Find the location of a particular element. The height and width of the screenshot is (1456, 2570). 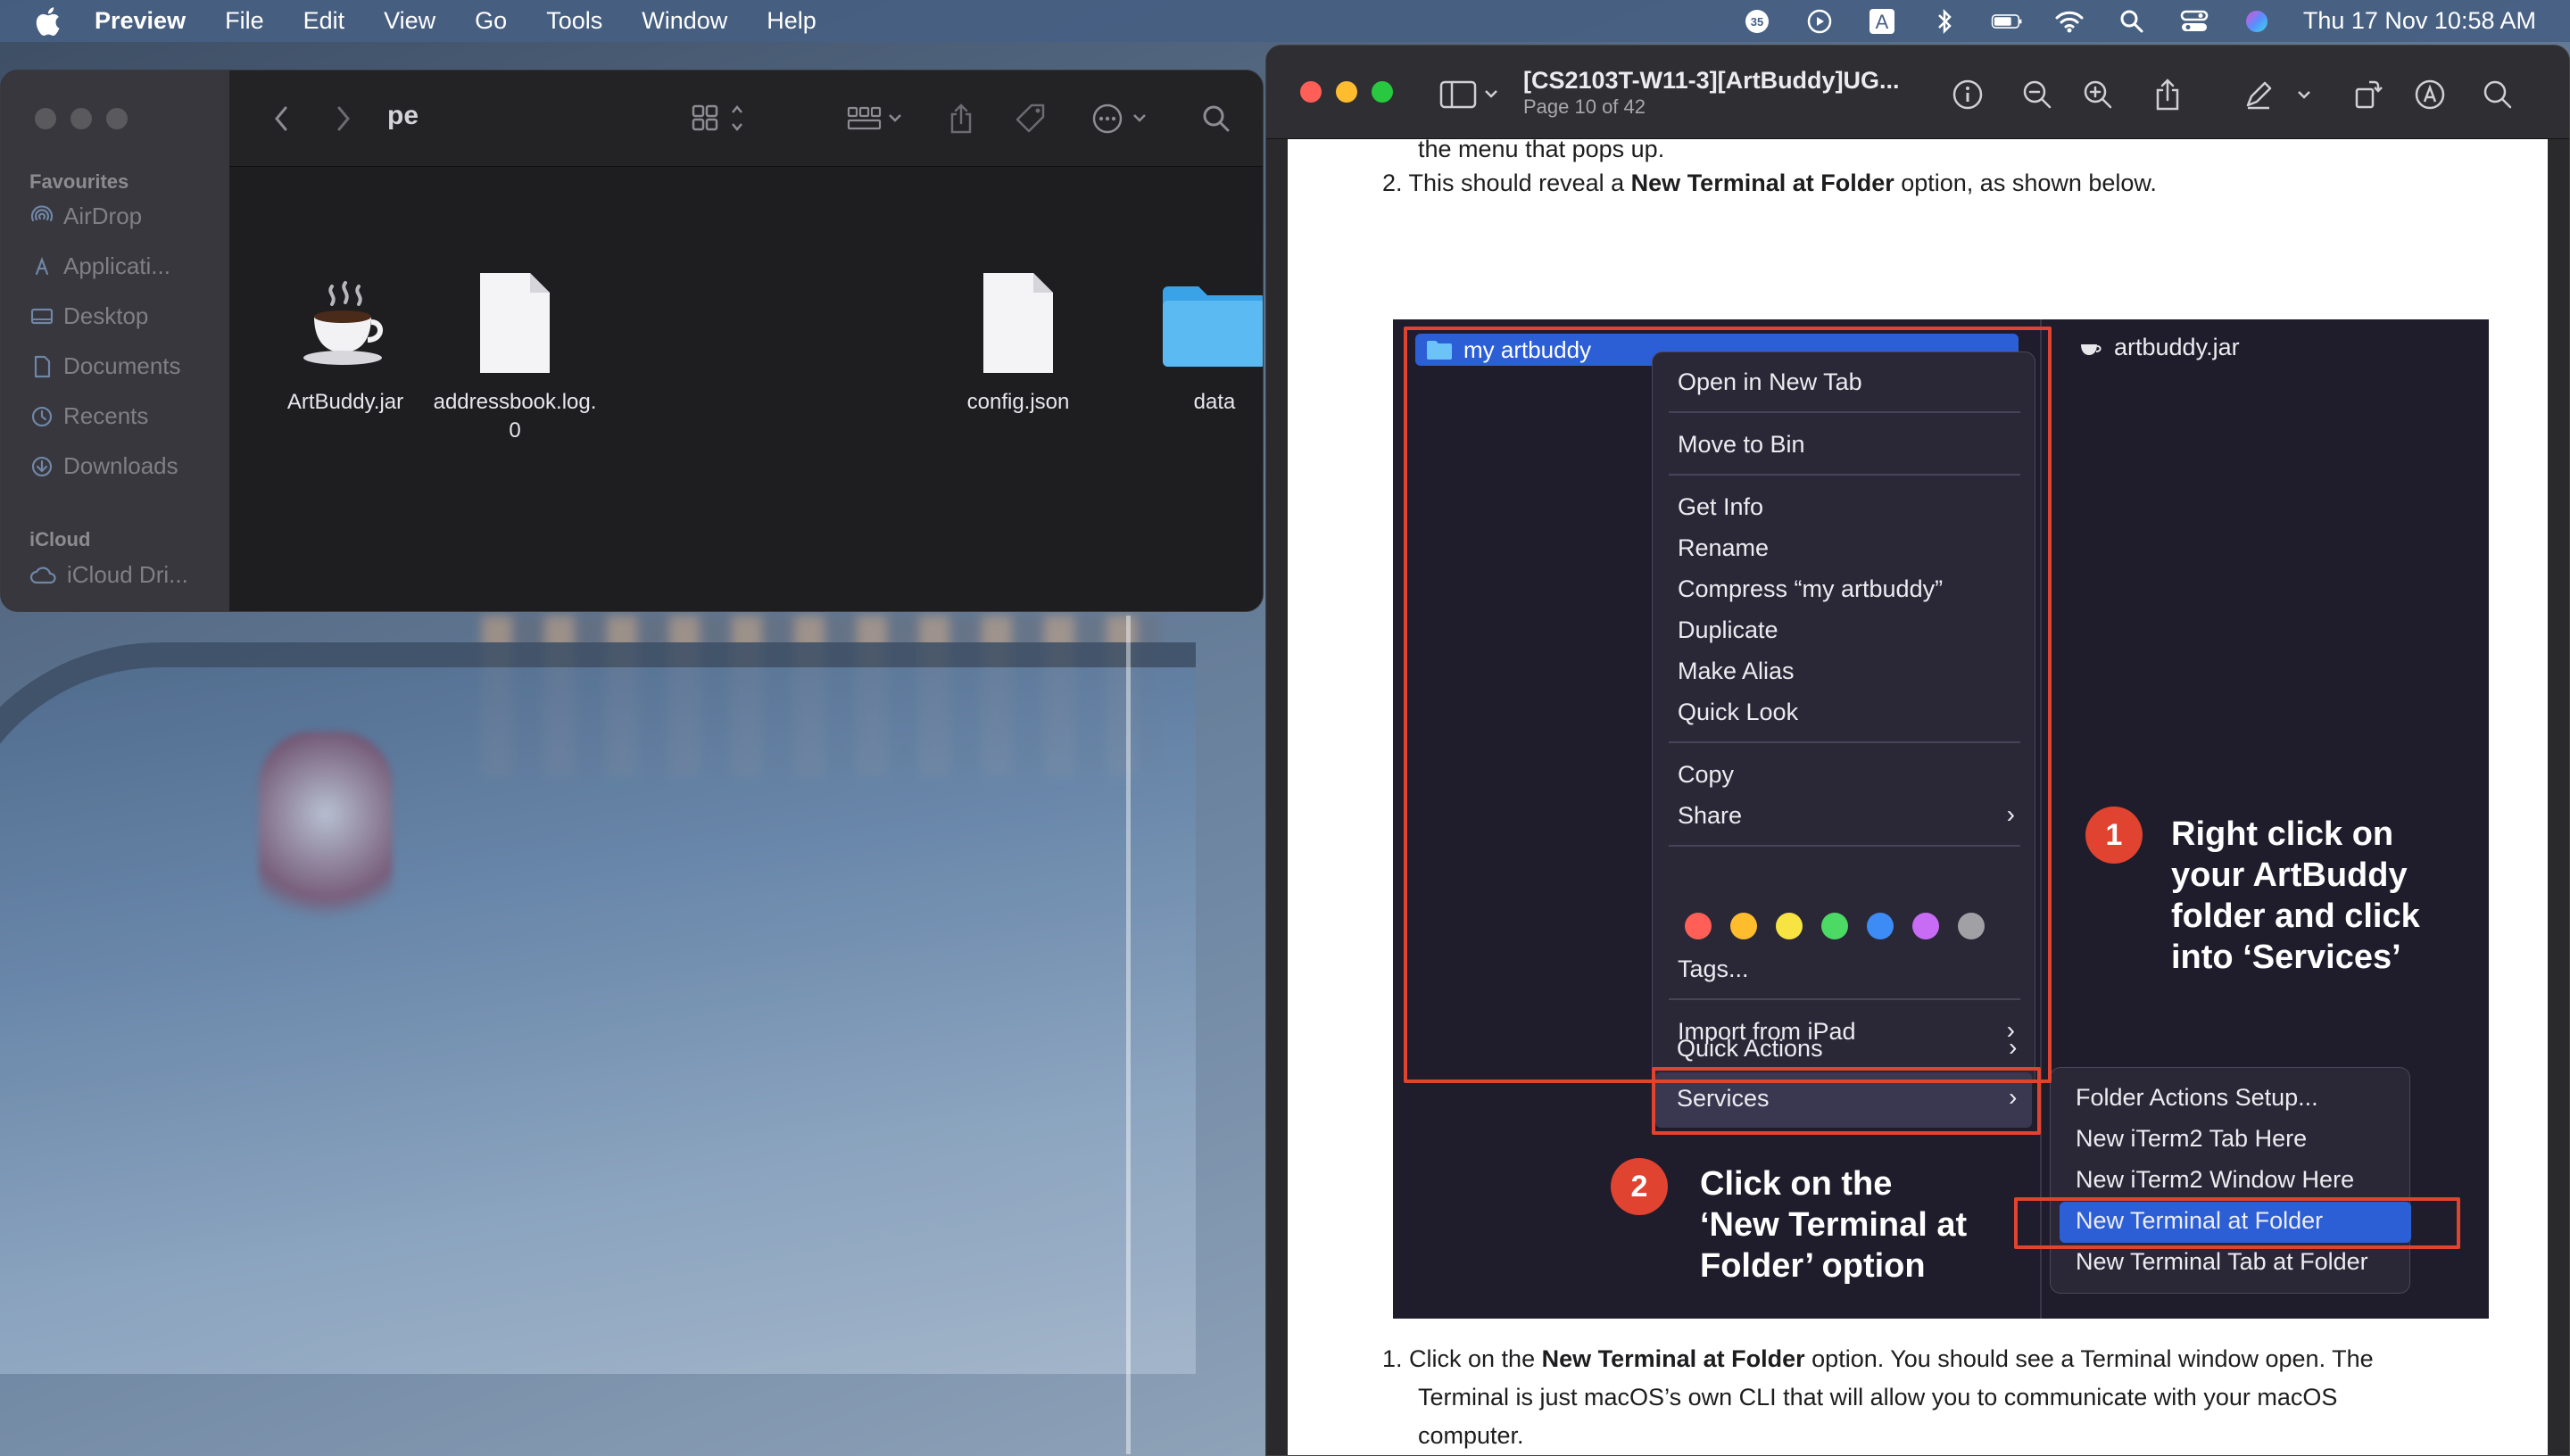

share-icon is located at coordinates (2167, 95).